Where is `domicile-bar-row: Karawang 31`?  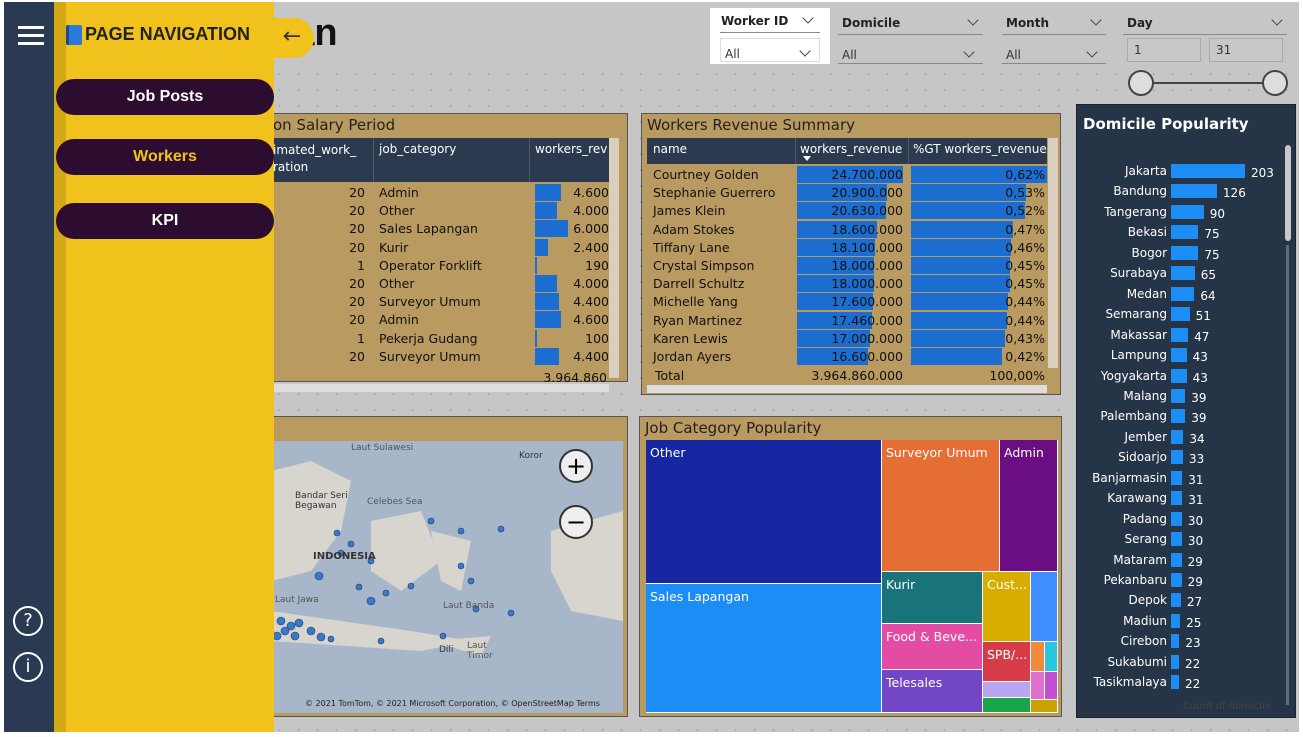 domicile-bar-row: Karawang 31 is located at coordinates (1182, 498).